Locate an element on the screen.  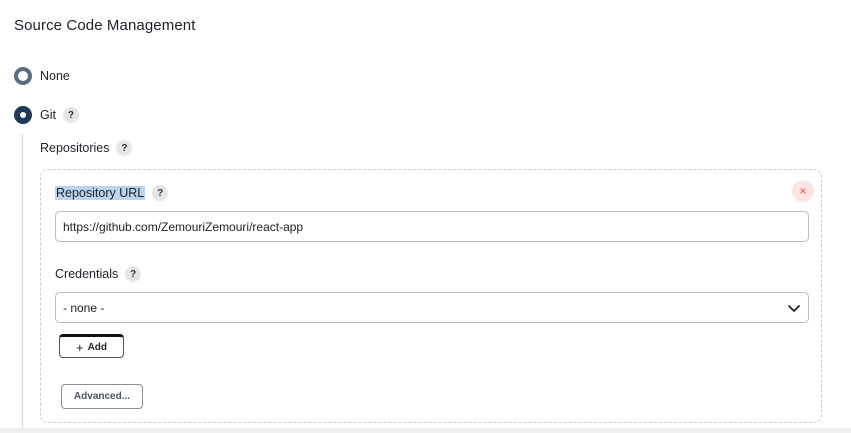
repository-url-label: Repository URL is located at coordinates (100, 193).